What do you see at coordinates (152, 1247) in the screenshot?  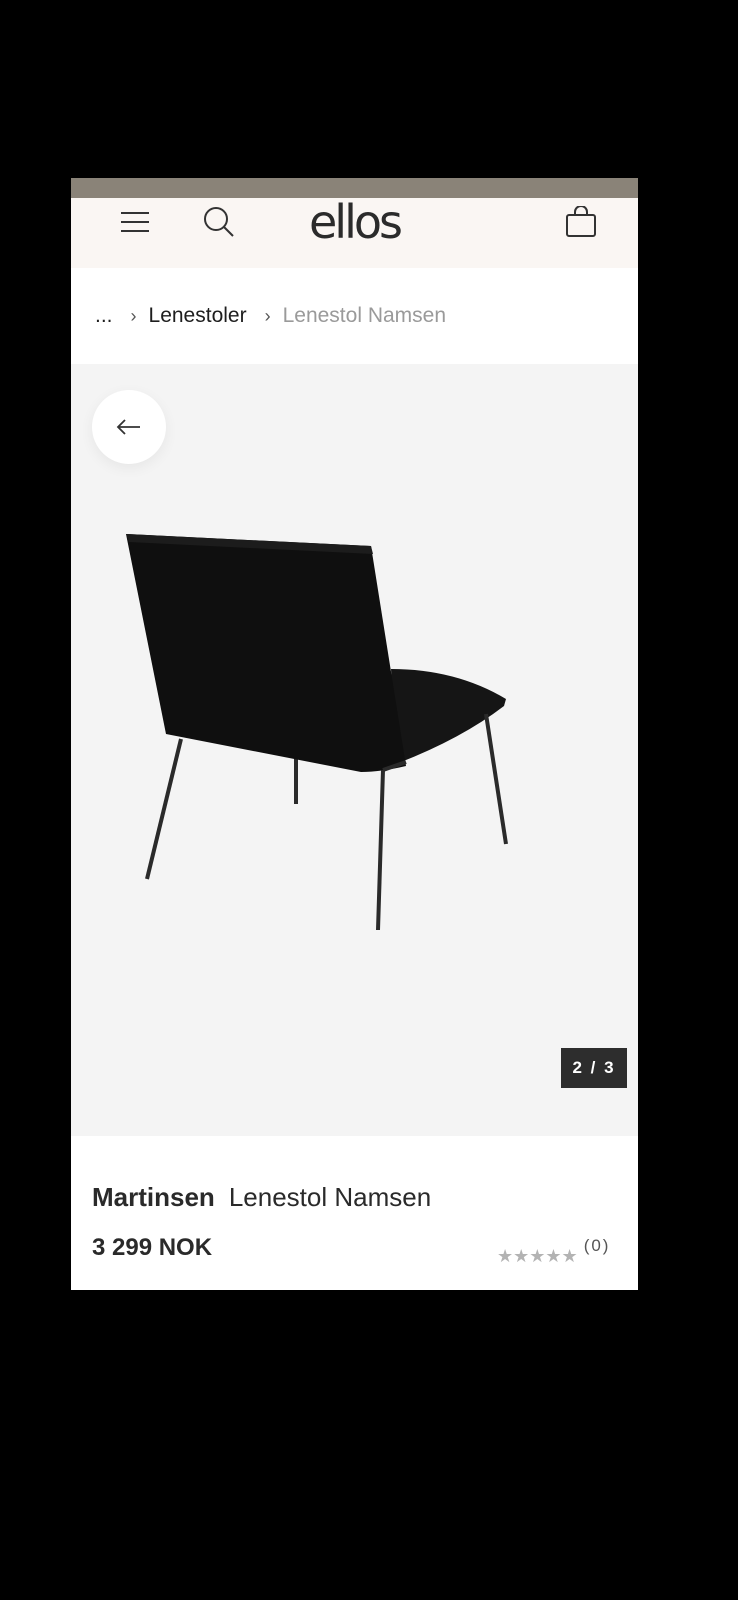 I see `product-price: 3 299 NOK` at bounding box center [152, 1247].